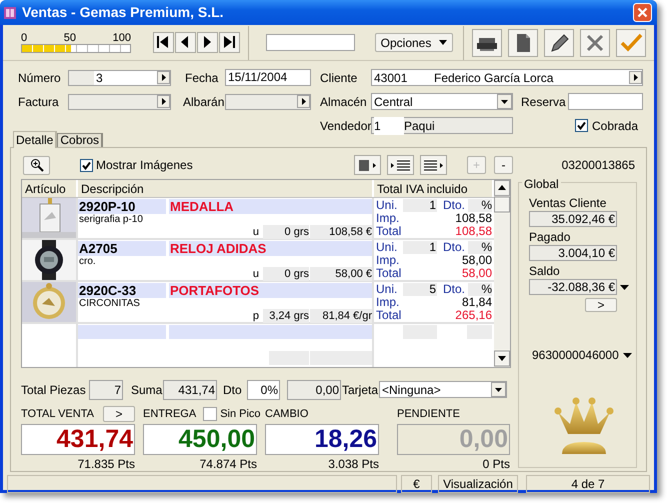  What do you see at coordinates (573, 287) in the screenshot?
I see `amount-field: -32.088,36 €` at bounding box center [573, 287].